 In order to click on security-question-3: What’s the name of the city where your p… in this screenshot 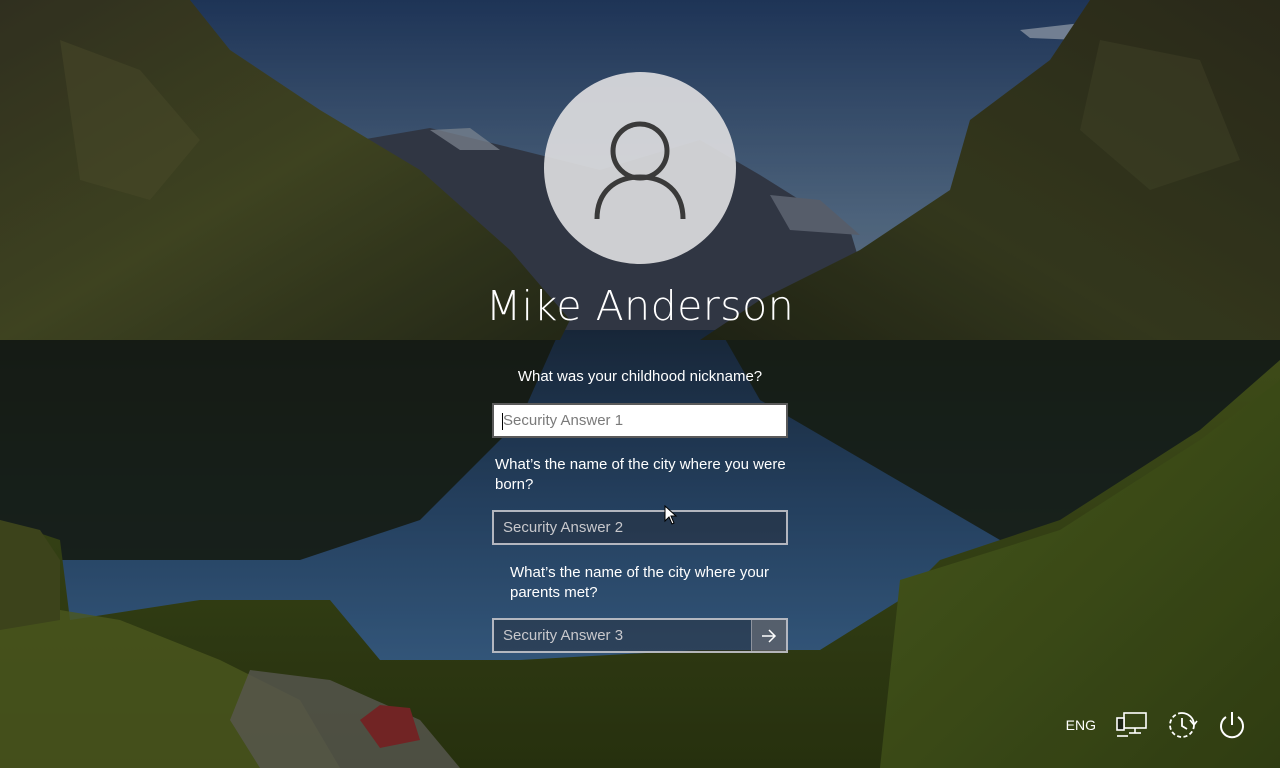, I will do `click(640, 582)`.